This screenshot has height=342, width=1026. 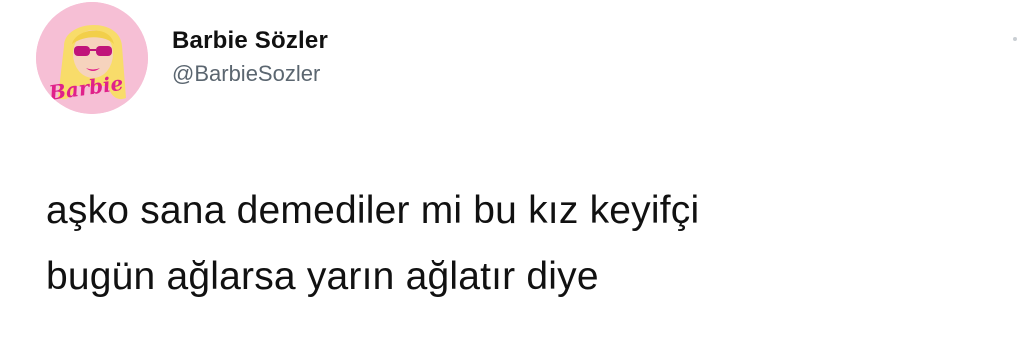 I want to click on barbie-avatar-icon: Barbie, so click(x=92, y=58).